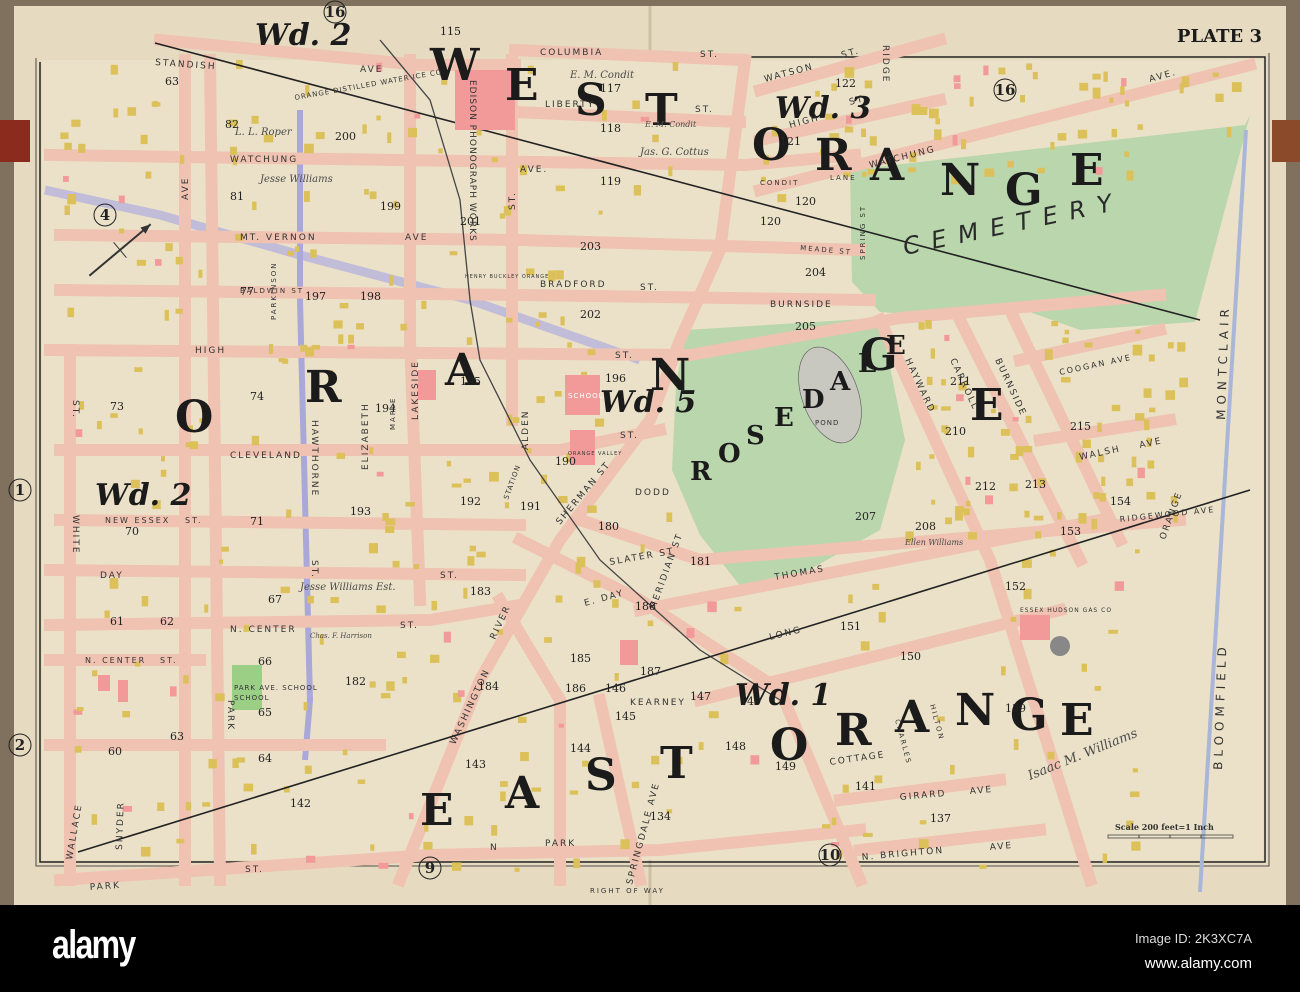 The image size is (1300, 992). I want to click on institution-label: ORANGE VALLEY, so click(595, 454).